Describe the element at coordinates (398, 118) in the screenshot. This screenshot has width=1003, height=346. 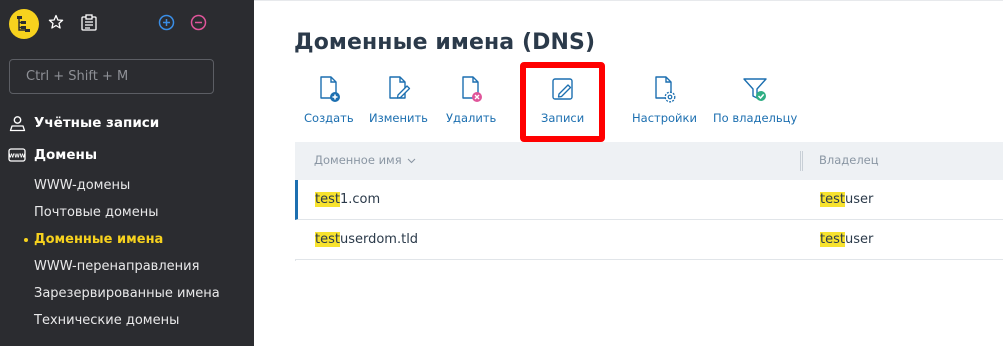
I see `edit-label: Изменить` at that location.